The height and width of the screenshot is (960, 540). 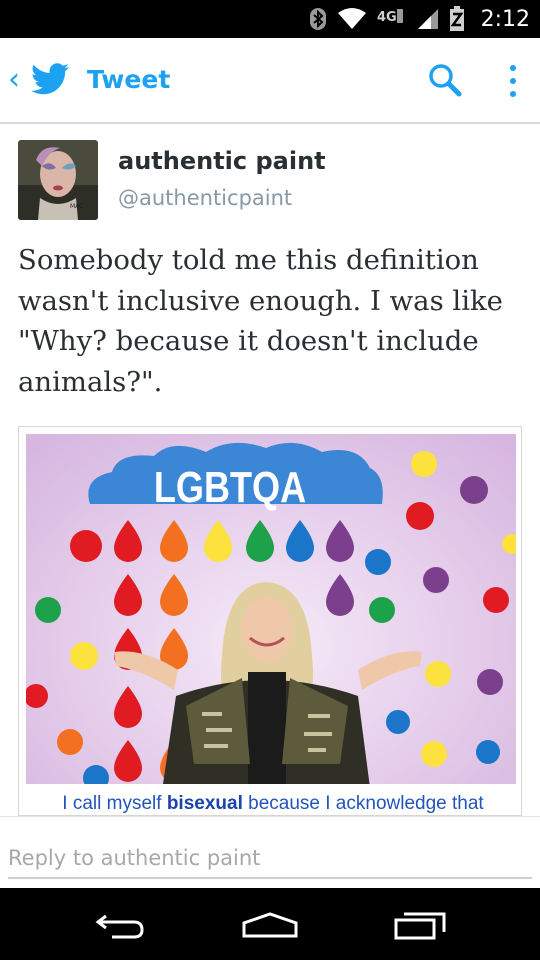 I want to click on status-time: 2:12, so click(x=505, y=19).